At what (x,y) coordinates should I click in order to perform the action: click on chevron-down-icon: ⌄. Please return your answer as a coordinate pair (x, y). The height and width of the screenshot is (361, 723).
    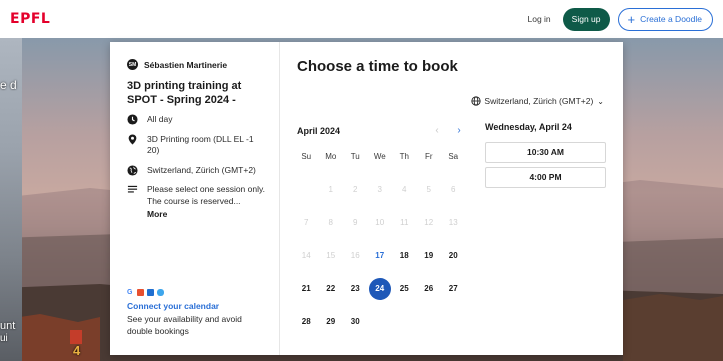
    Looking at the image, I should click on (600, 101).